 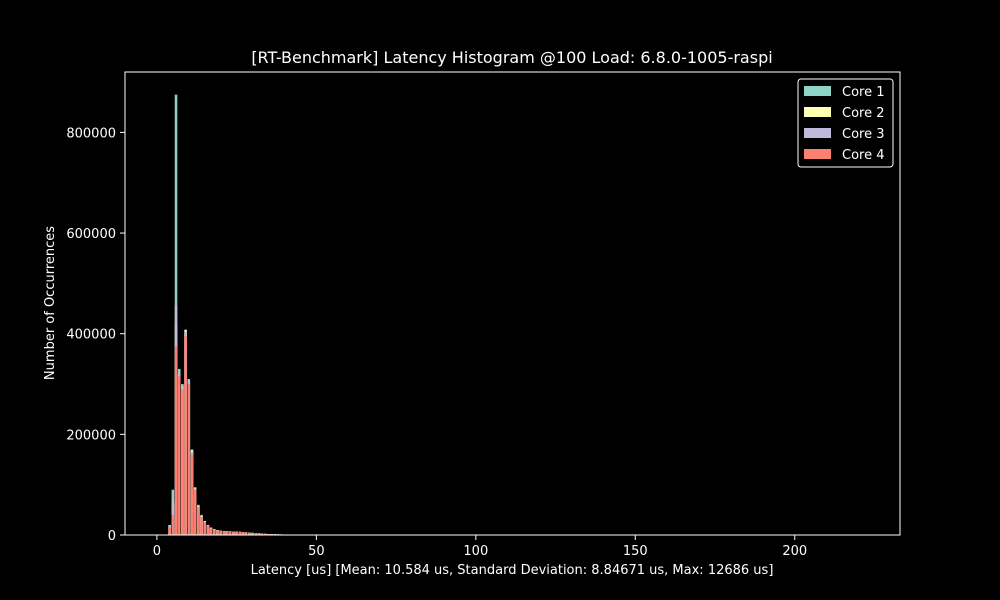 What do you see at coordinates (845, 123) in the screenshot?
I see `legend: Core 1 Core 2 Core 3 Core 4` at bounding box center [845, 123].